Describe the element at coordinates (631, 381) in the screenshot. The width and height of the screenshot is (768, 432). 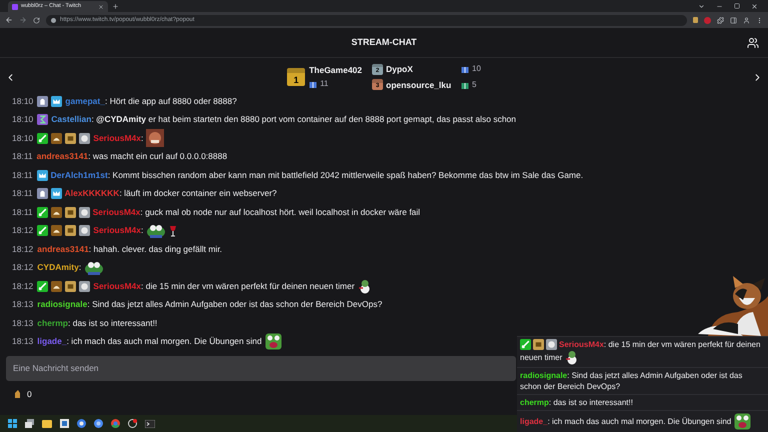
I see `overlay-message-text: radiosignale: Sind das jetzt alles Admin Aufgaben oder ist das schon der Bereich DevOps?` at that location.